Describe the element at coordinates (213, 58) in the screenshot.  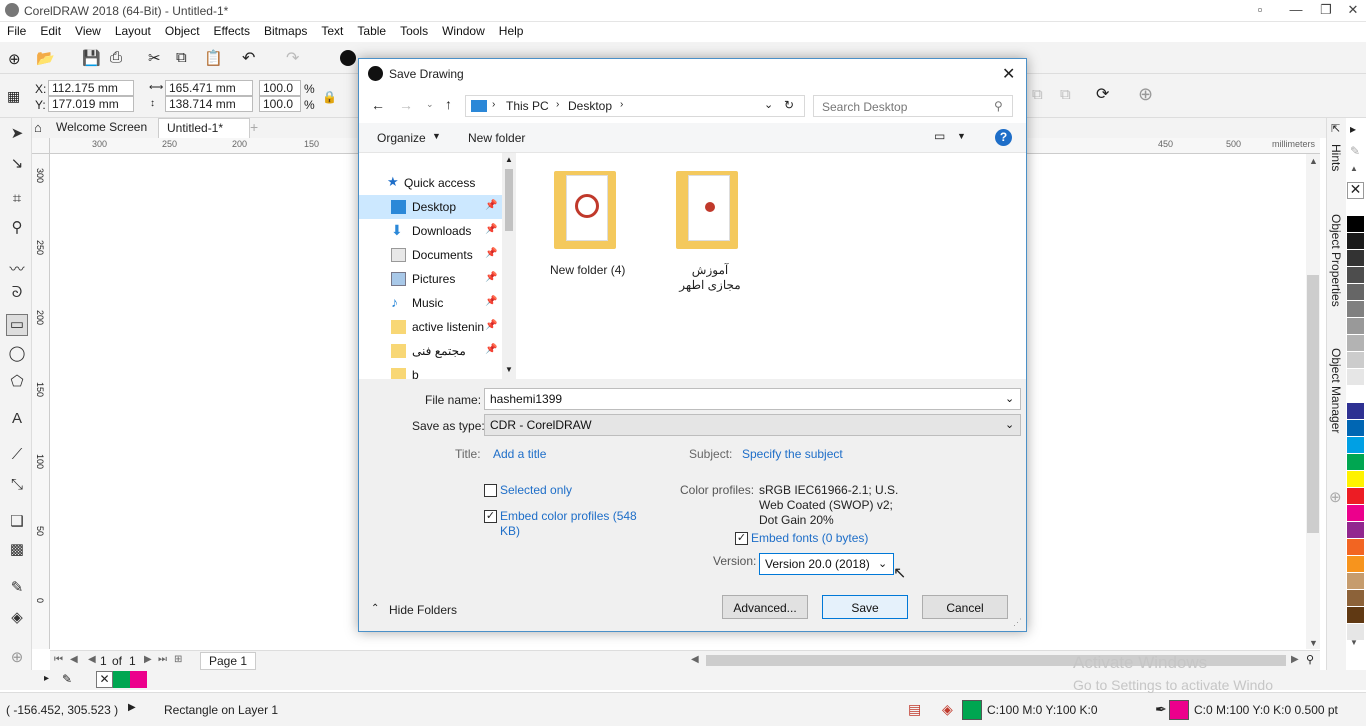
I see `paste-icon: 📋` at that location.